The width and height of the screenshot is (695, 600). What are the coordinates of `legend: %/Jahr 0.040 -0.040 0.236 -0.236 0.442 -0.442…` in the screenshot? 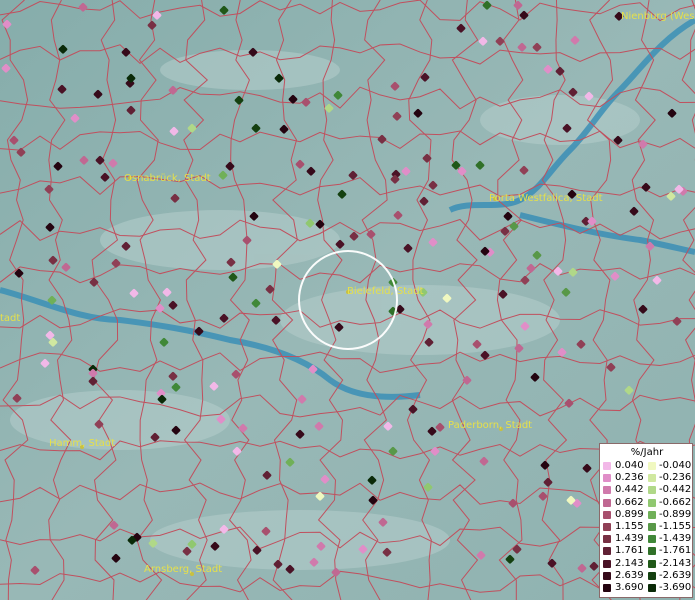 It's located at (646, 520).